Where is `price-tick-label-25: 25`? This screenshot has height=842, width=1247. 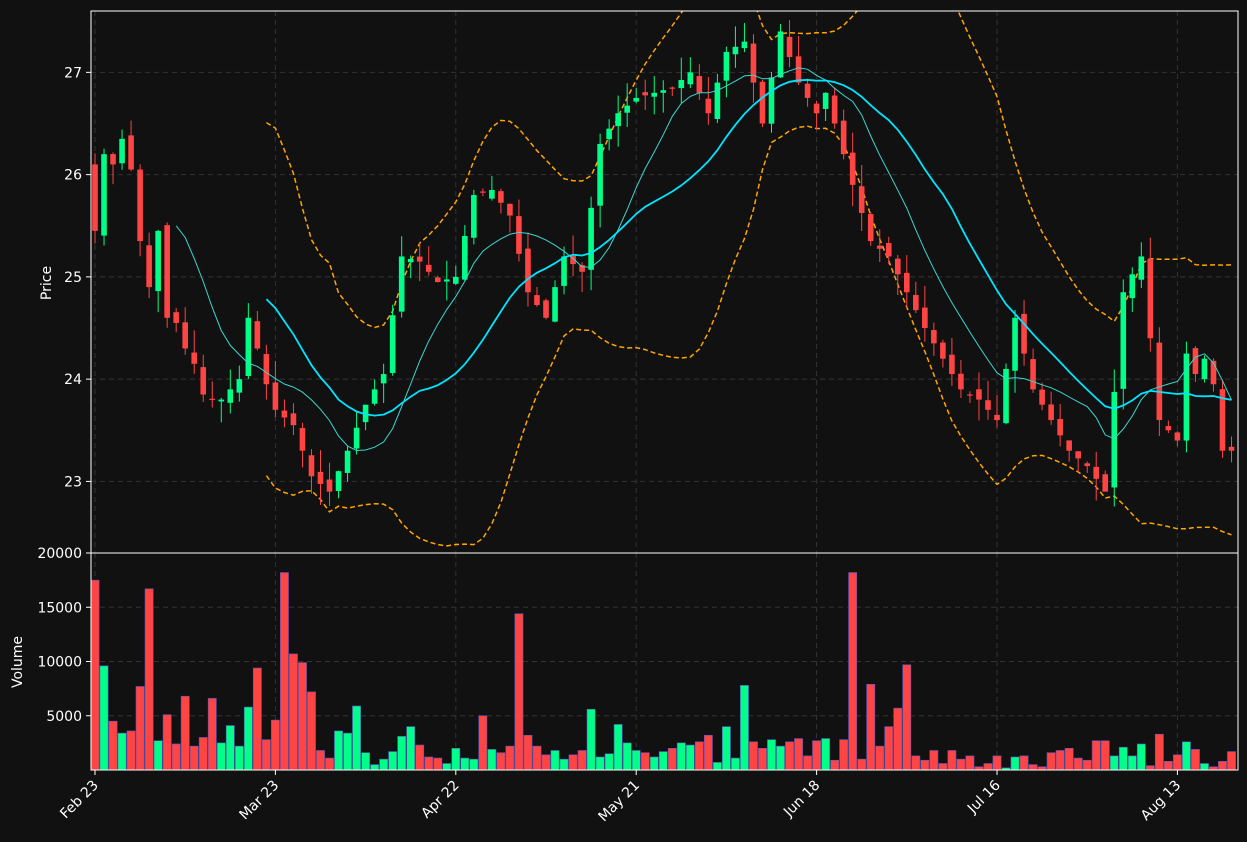 price-tick-label-25: 25 is located at coordinates (73, 278).